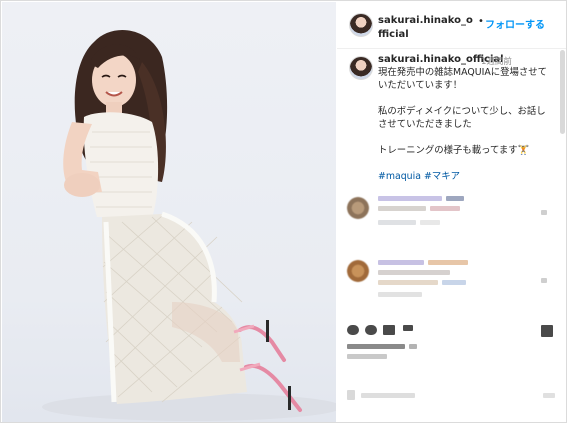 The height and width of the screenshot is (423, 567). What do you see at coordinates (463, 79) in the screenshot?
I see `caption-line-1: 現在発売中の雑誌MAQUIAに登場させていただいています！` at bounding box center [463, 79].